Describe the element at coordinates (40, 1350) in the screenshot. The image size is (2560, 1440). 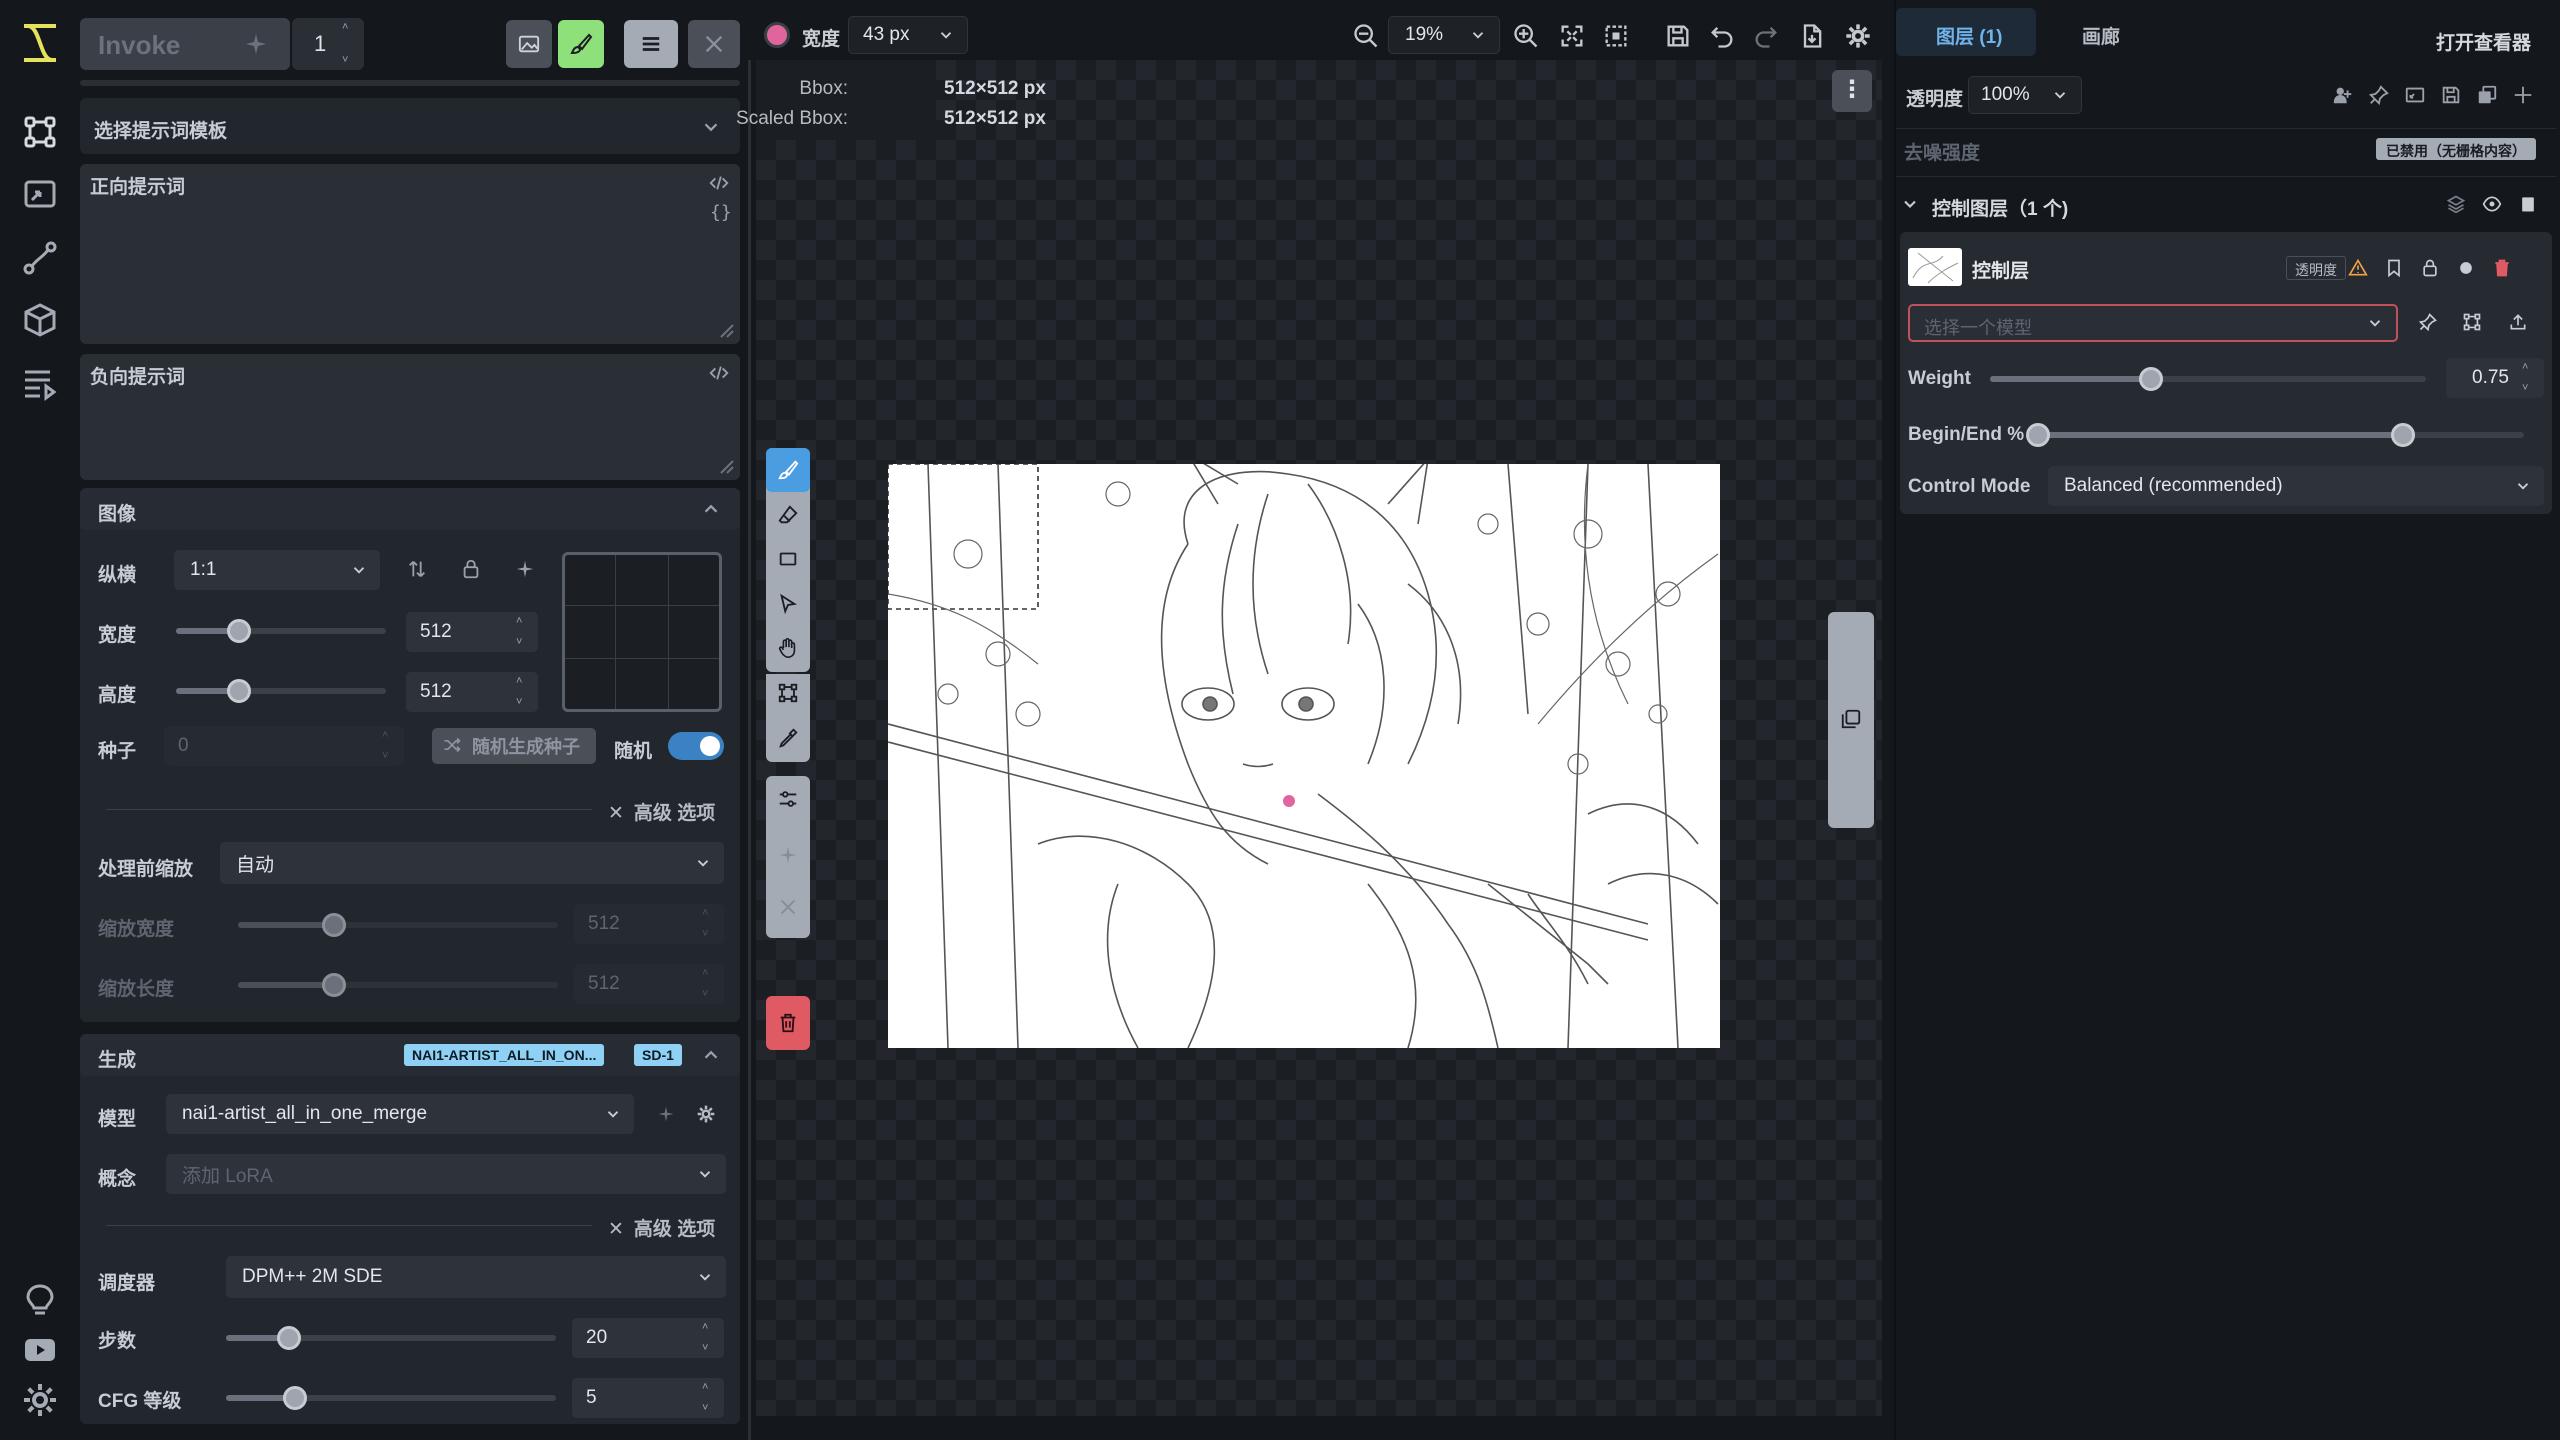
I see `video-icon` at that location.